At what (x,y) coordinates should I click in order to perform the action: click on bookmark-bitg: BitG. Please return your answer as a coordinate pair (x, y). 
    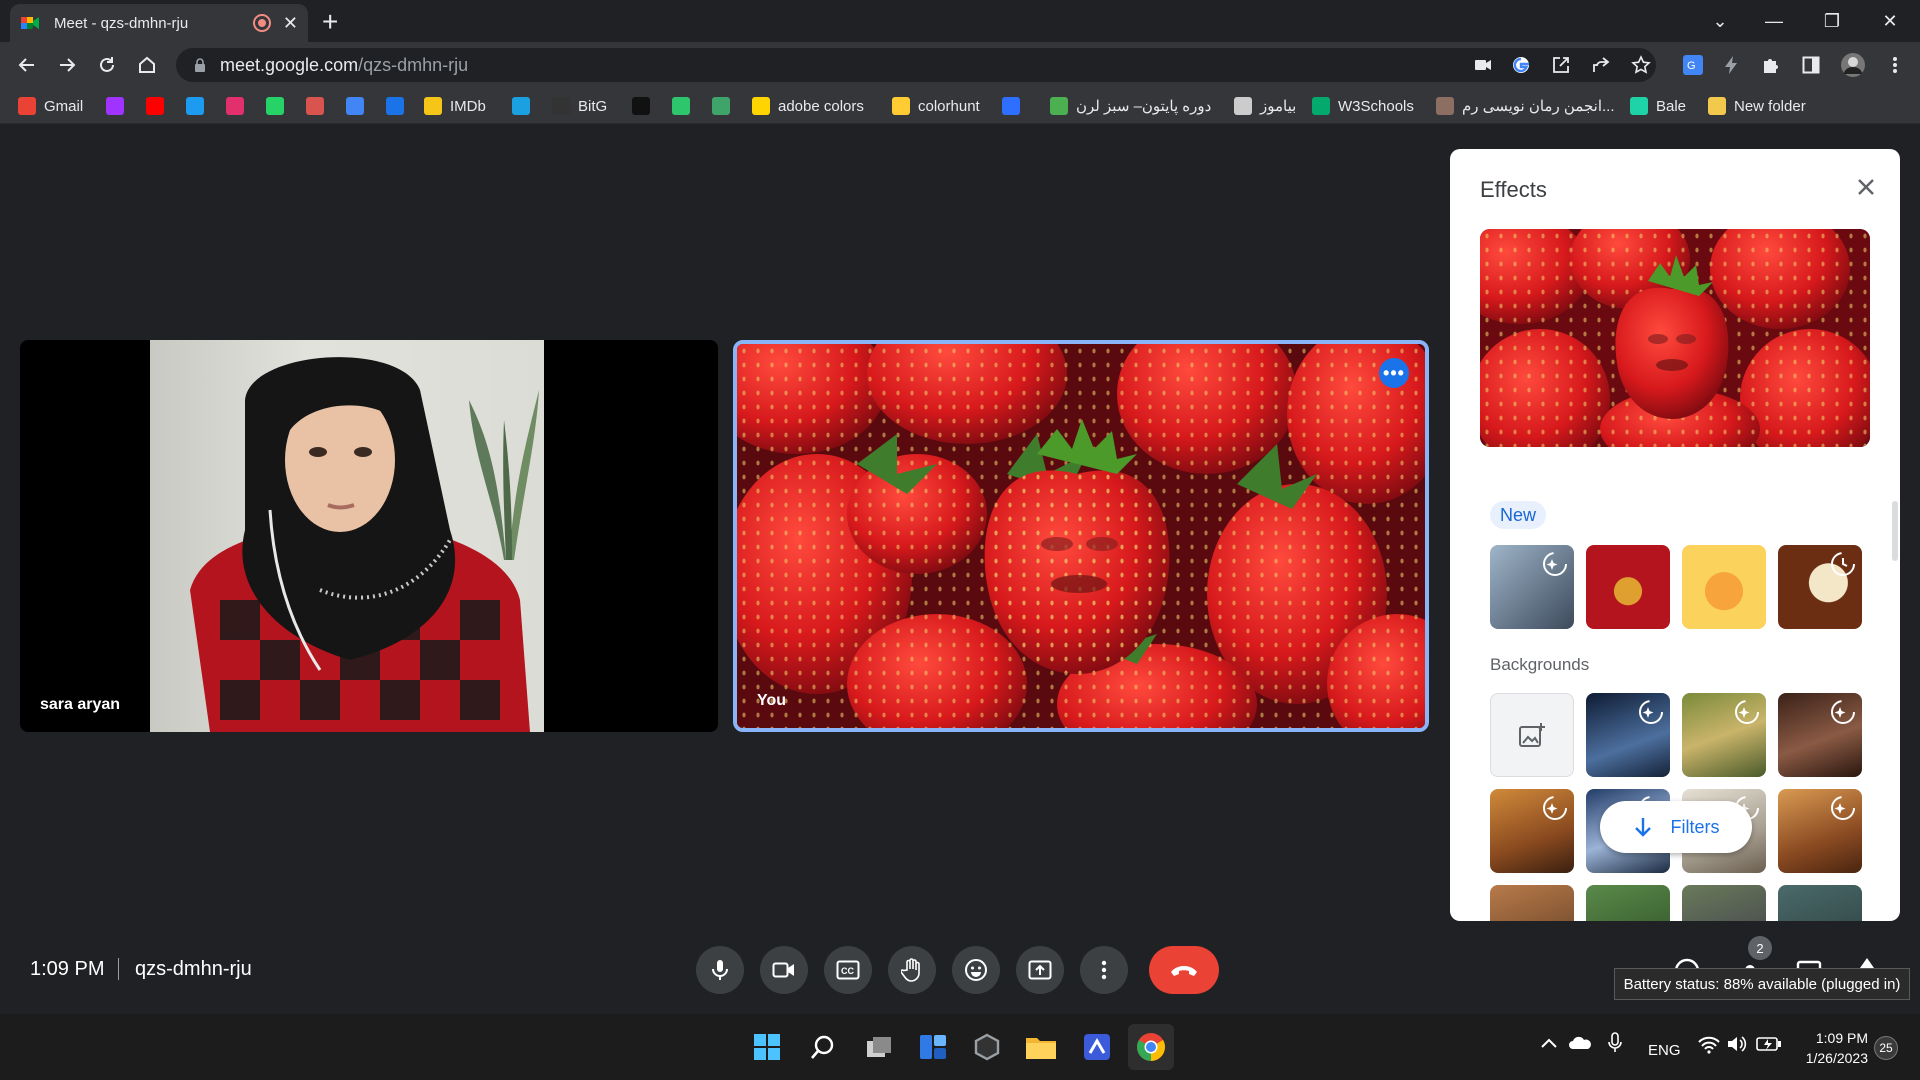
    Looking at the image, I should click on (579, 106).